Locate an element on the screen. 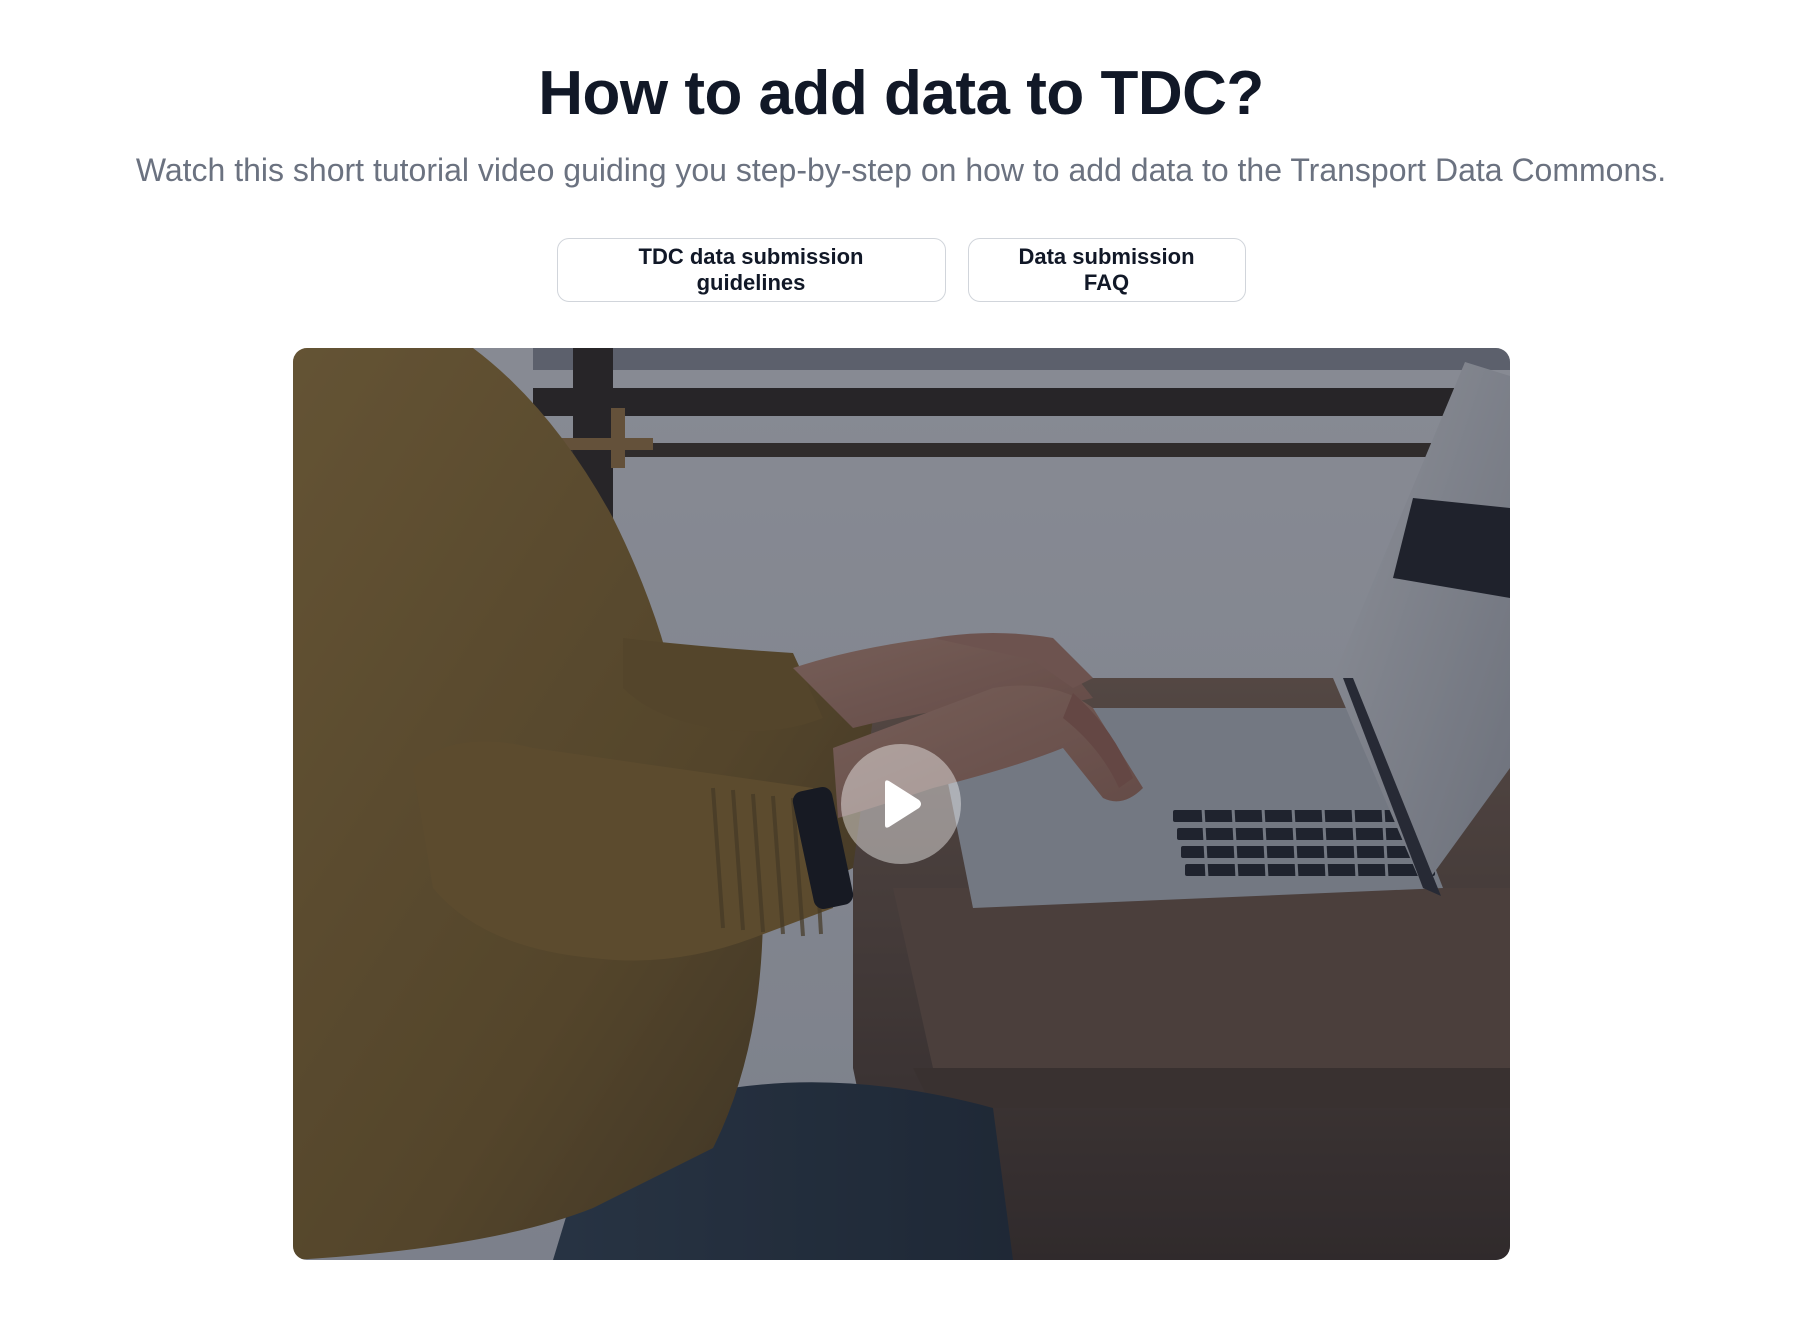 This screenshot has width=1802, height=1338. play-button is located at coordinates (901, 804).